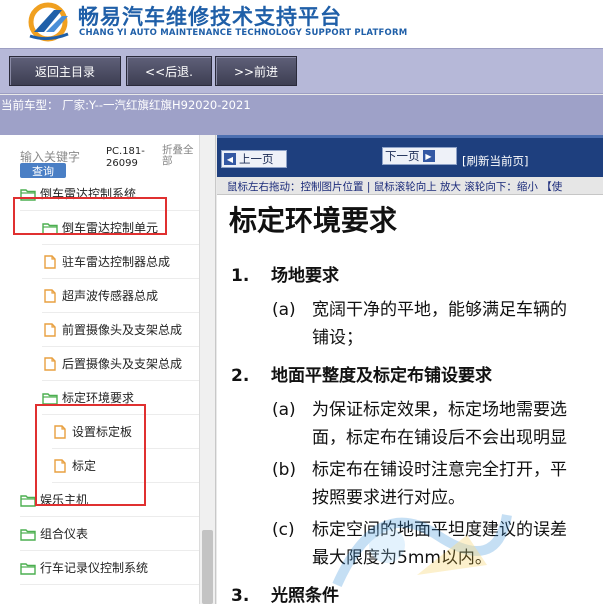 The image size is (603, 604). What do you see at coordinates (48, 22) in the screenshot?
I see `chang-yi-logo-icon` at bounding box center [48, 22].